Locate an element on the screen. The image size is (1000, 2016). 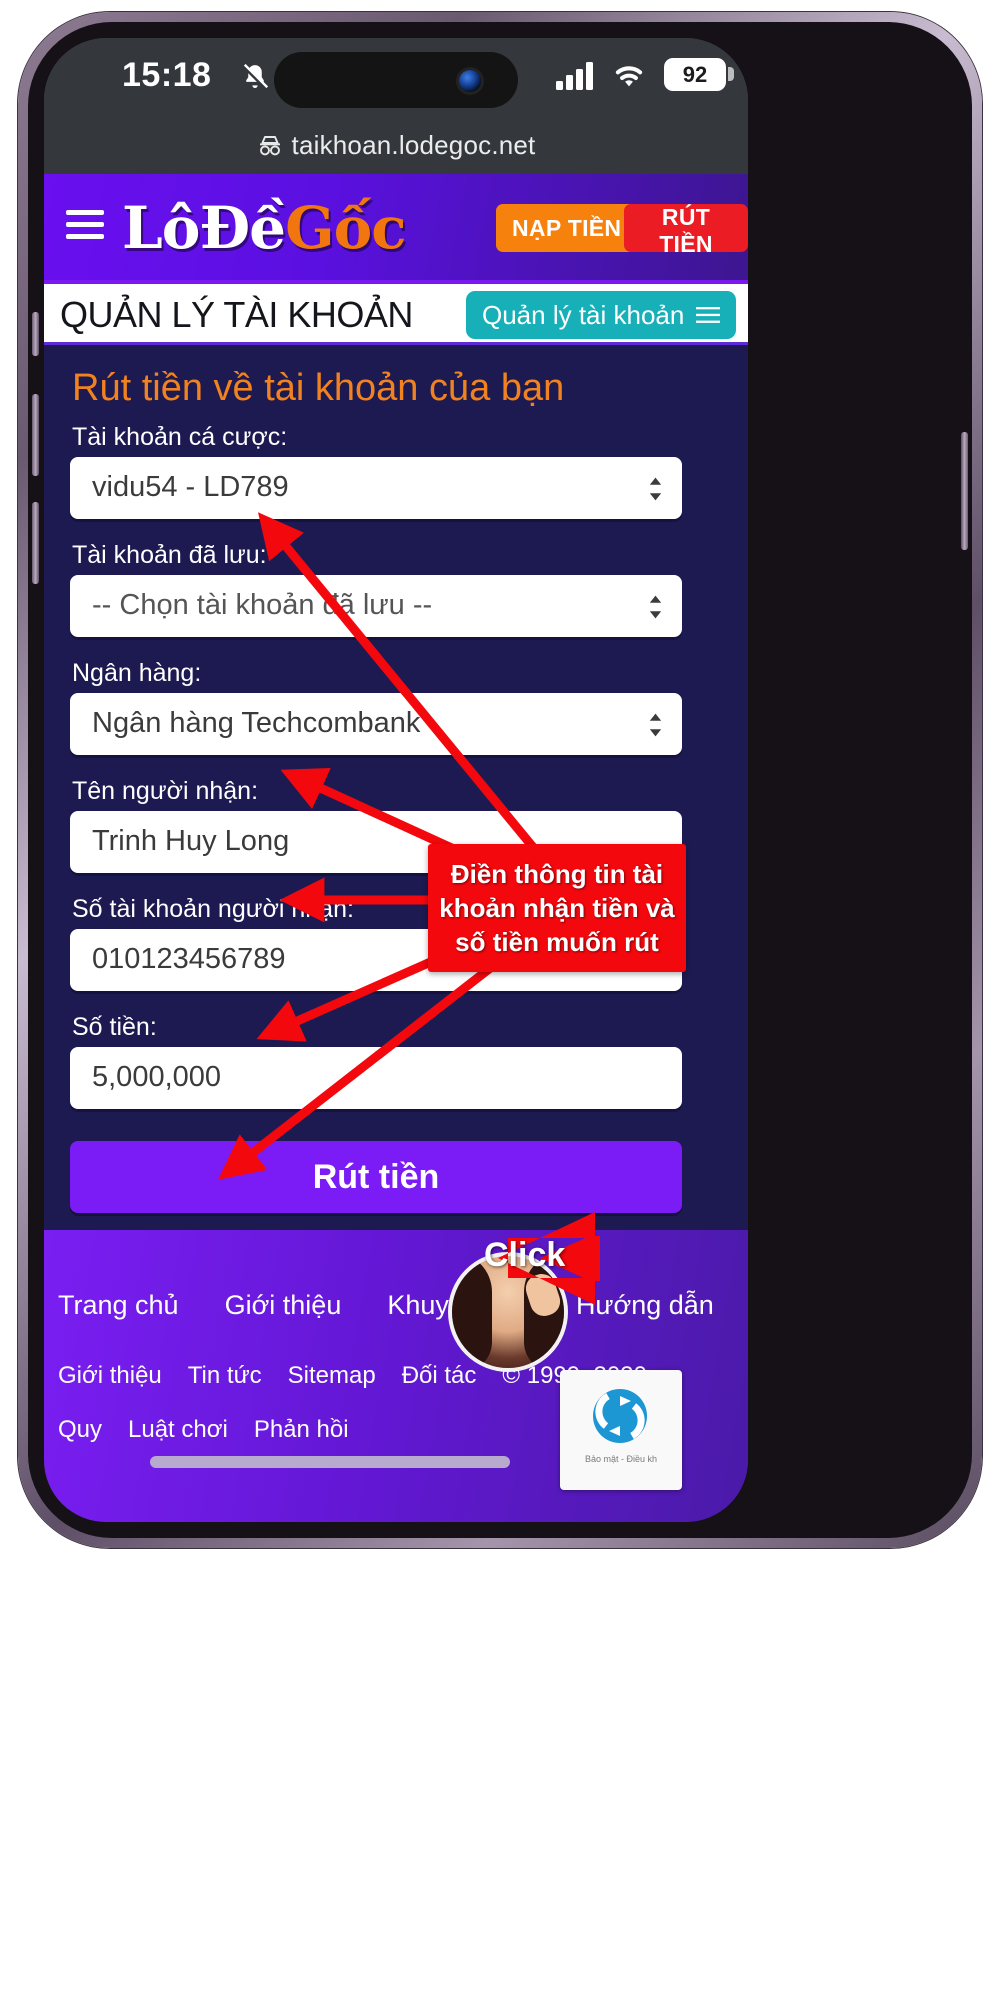
value-bank: Ngân hàng Techcombank is located at coordinates (256, 723).